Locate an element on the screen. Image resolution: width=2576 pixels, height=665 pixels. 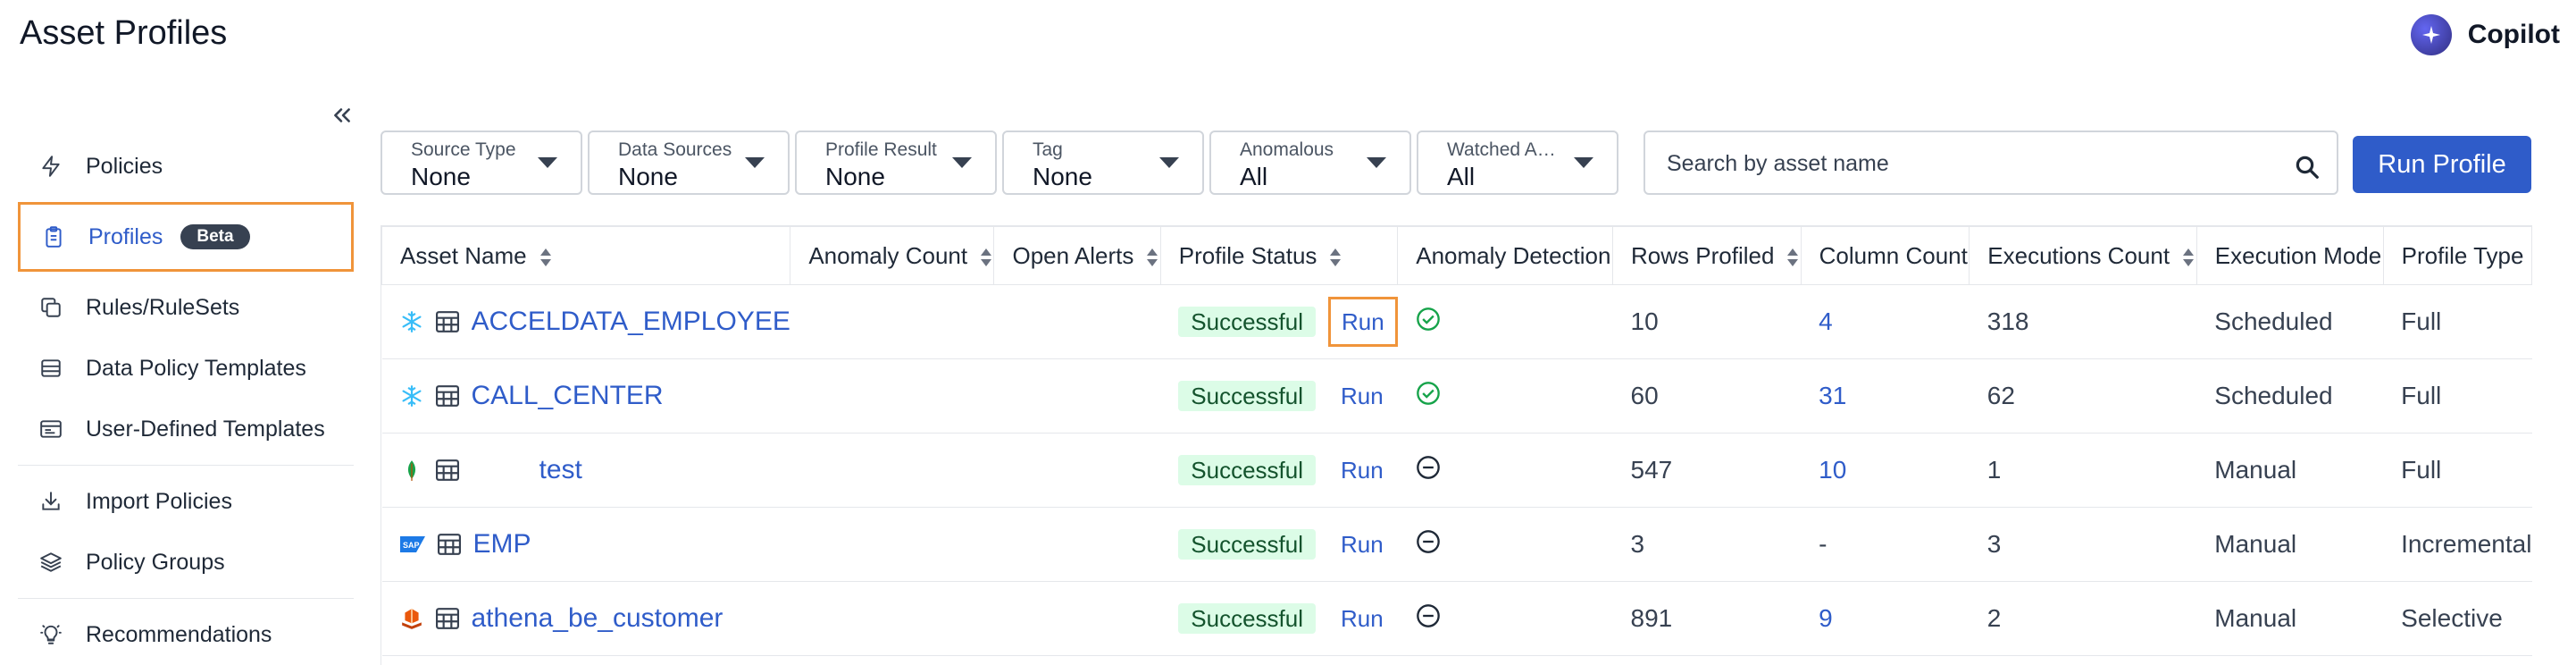
profile-type: Incremental is located at coordinates (2457, 544).